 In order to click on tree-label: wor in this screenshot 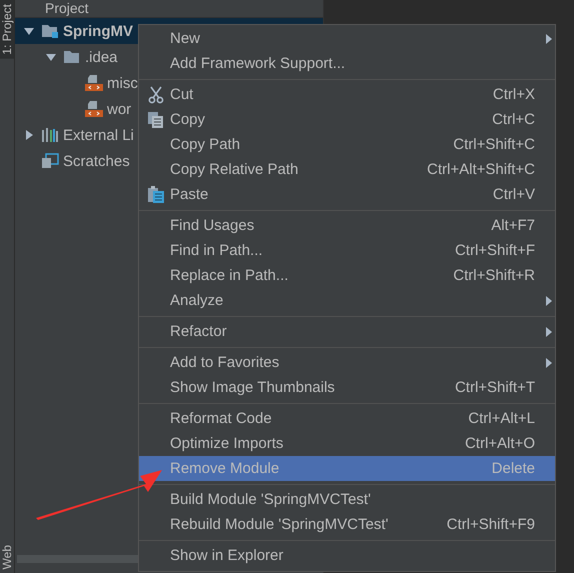, I will do `click(119, 109)`.